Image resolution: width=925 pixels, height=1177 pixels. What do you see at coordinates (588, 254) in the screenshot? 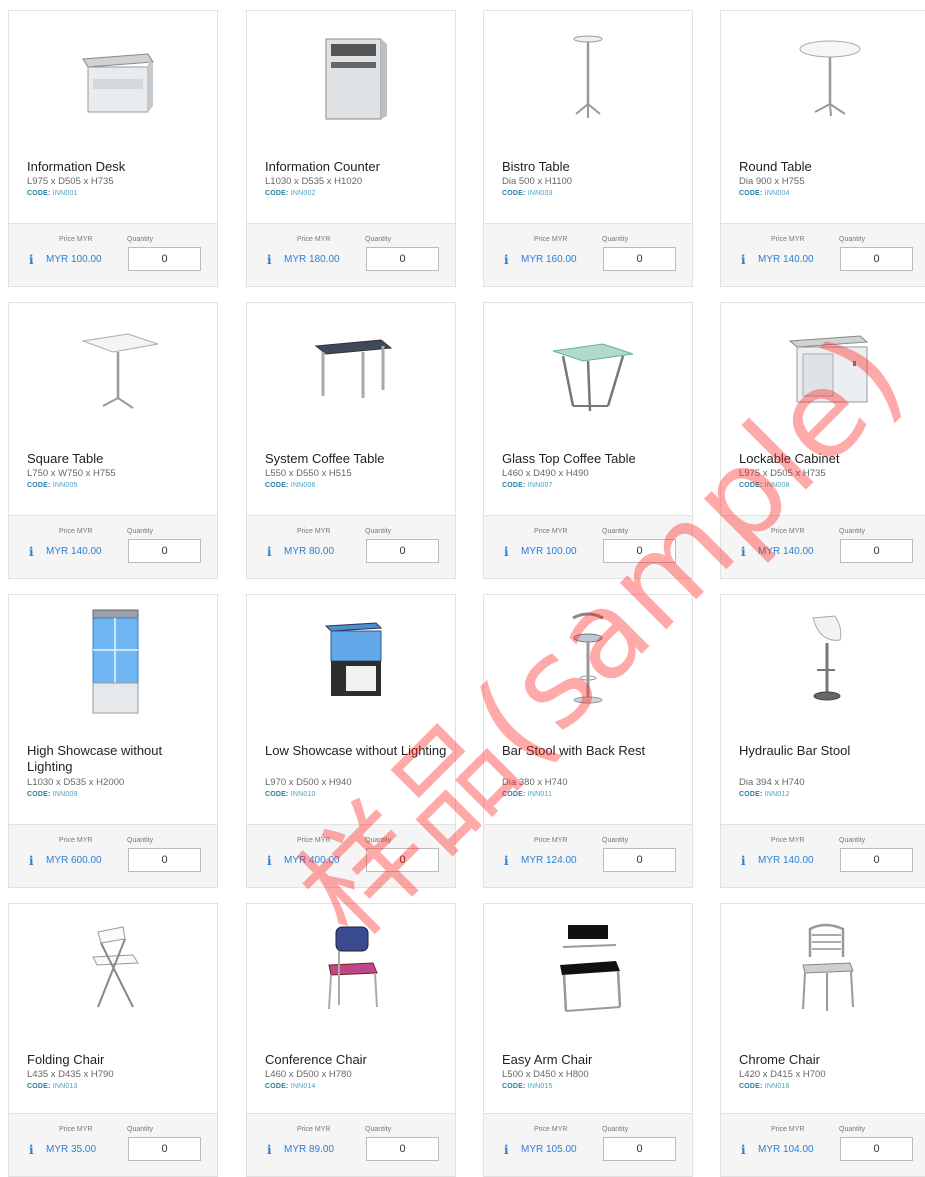
I see `price-footer: Price MYR Quantity i MYR 160.00` at bounding box center [588, 254].